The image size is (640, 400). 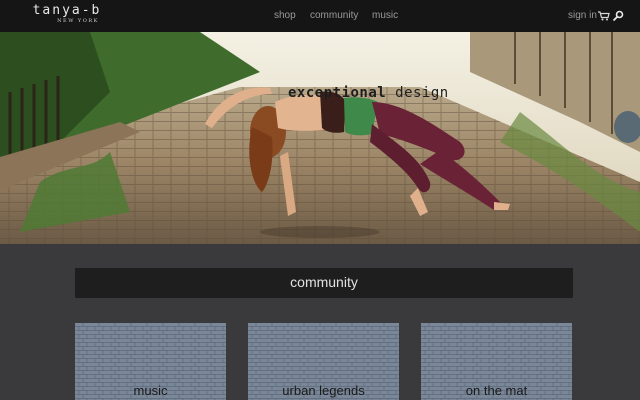 What do you see at coordinates (496, 361) in the screenshot?
I see `card-on-the-mat: on the mat` at bounding box center [496, 361].